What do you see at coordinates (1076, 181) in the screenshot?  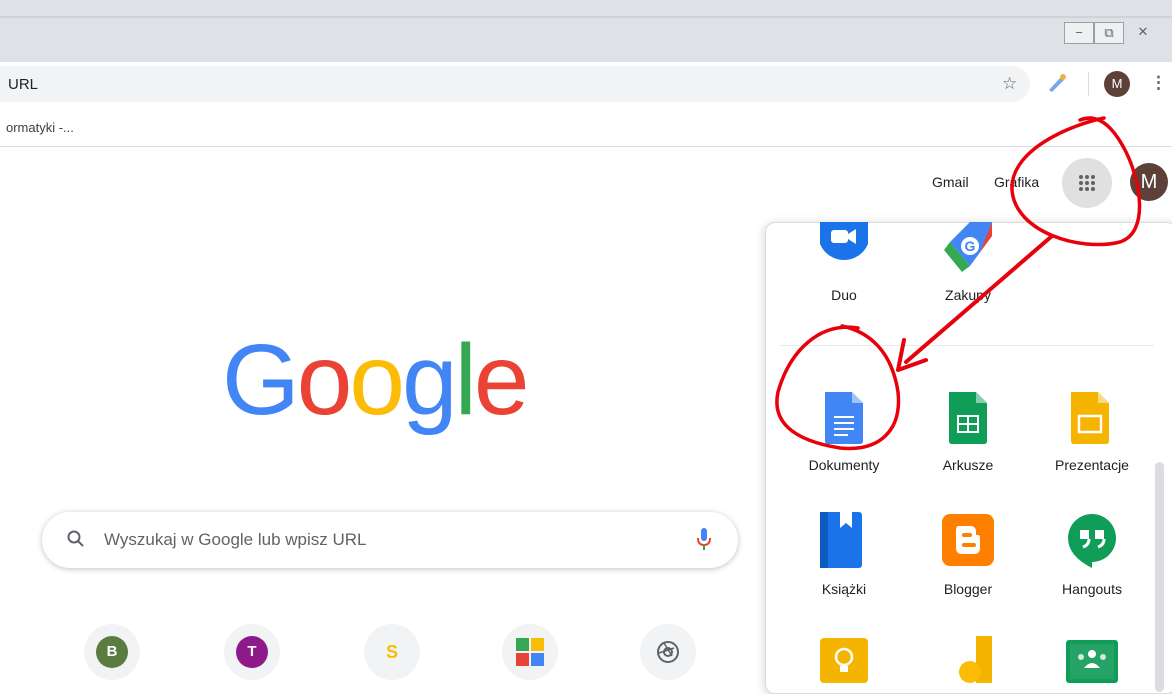 I see `annotation-circle-apps` at bounding box center [1076, 181].